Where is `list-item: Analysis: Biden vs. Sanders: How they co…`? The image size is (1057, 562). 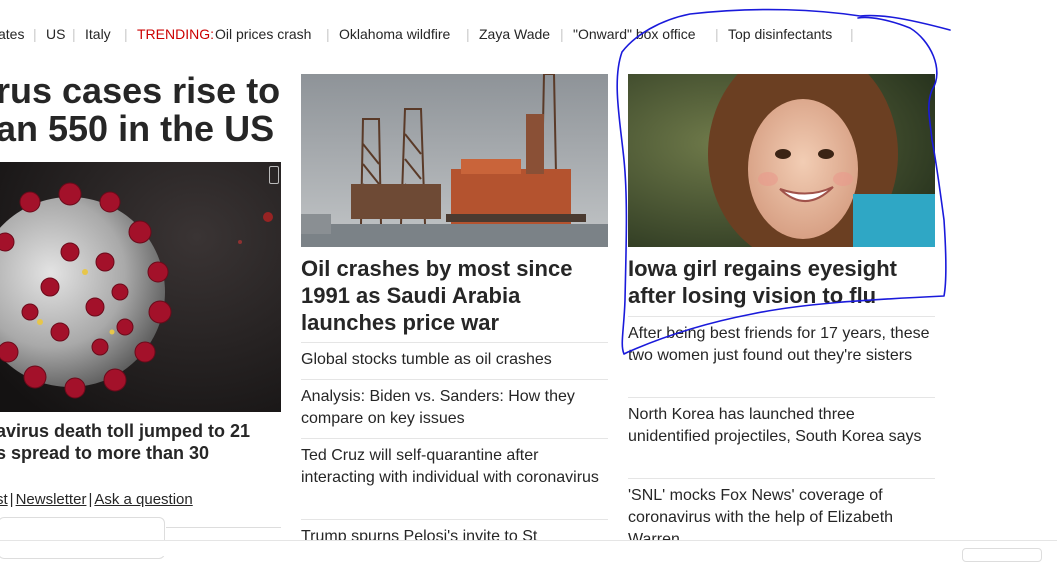 list-item: Analysis: Biden vs. Sanders: How they co… is located at coordinates (454, 404).